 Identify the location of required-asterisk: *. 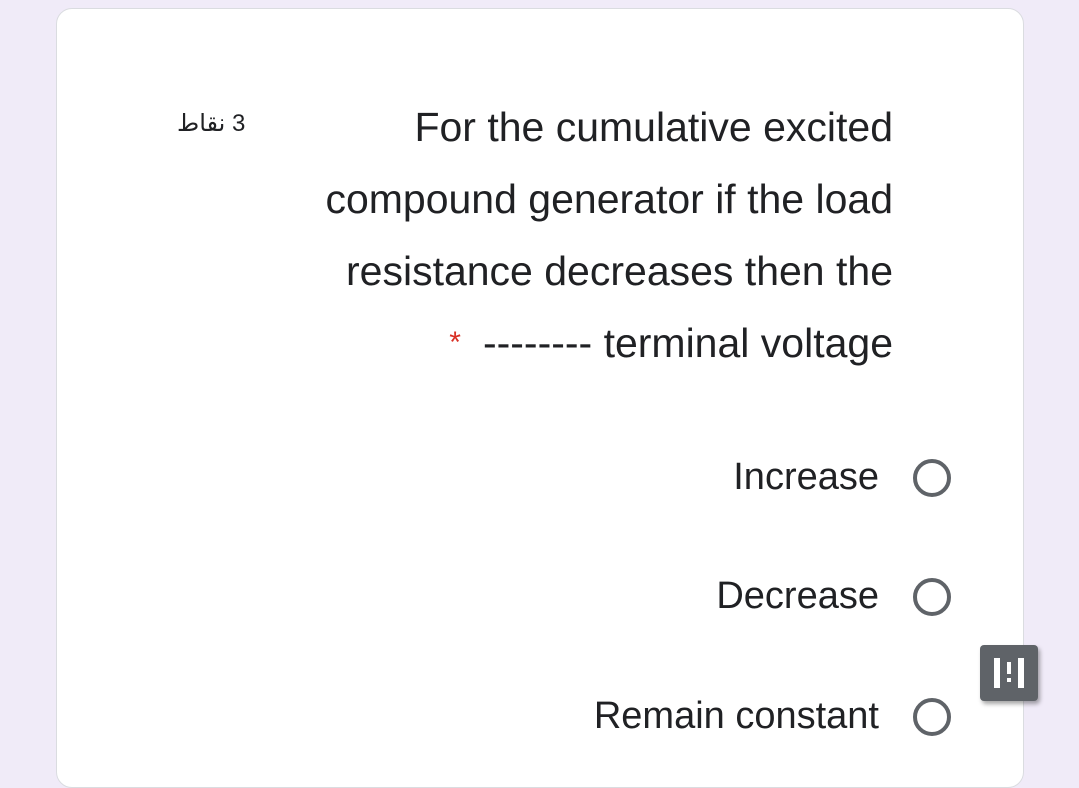
(455, 342).